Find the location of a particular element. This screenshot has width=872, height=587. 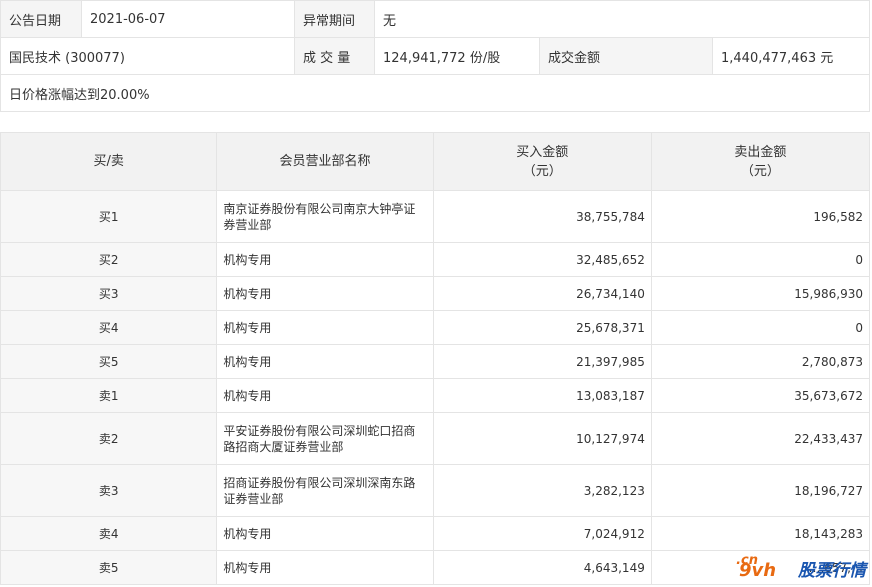

volume-label: 成 交 量 is located at coordinates (334, 56).